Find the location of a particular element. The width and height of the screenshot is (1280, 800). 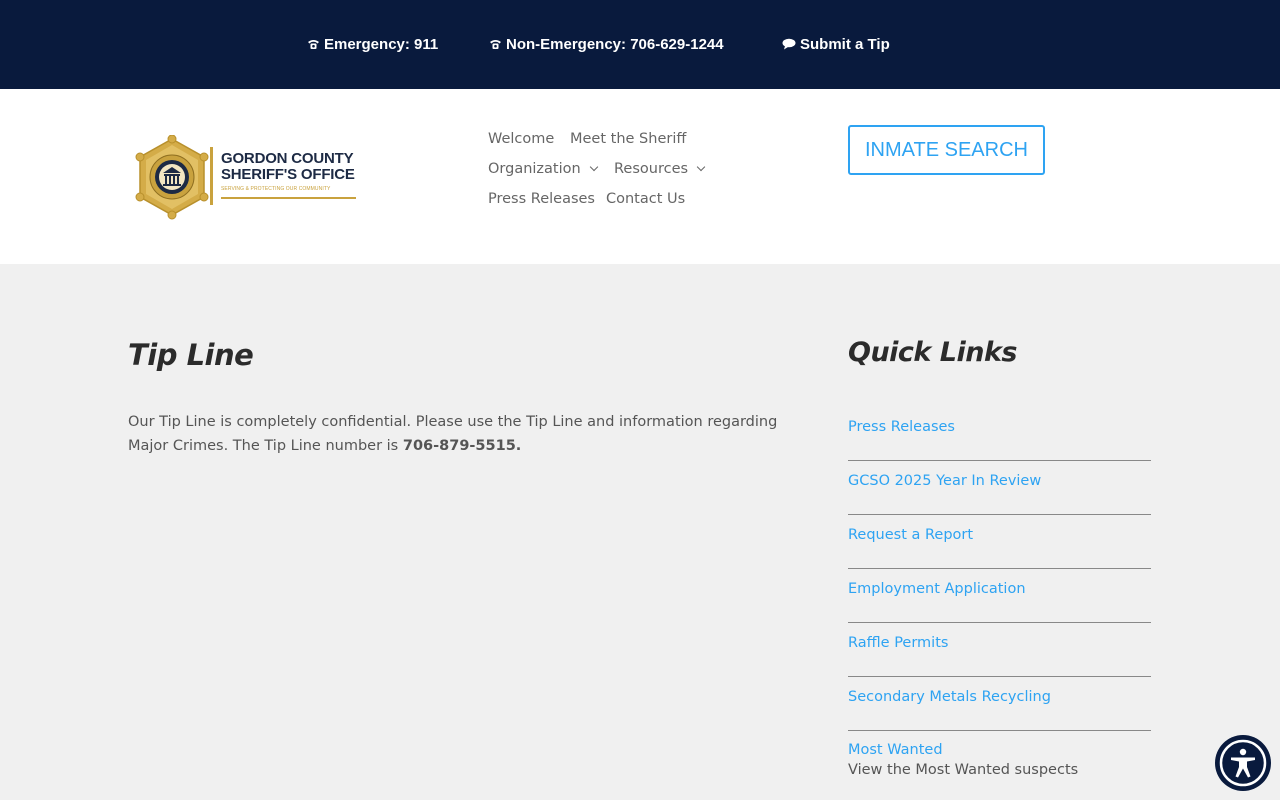

quick-link-employment: Employment Application is located at coordinates (999, 589).